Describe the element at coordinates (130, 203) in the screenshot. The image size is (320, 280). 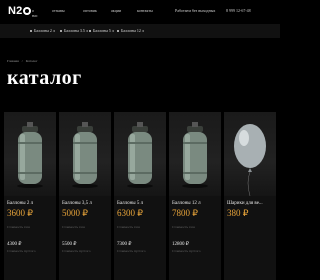
I see `product-name: Баллоны 5 л` at that location.